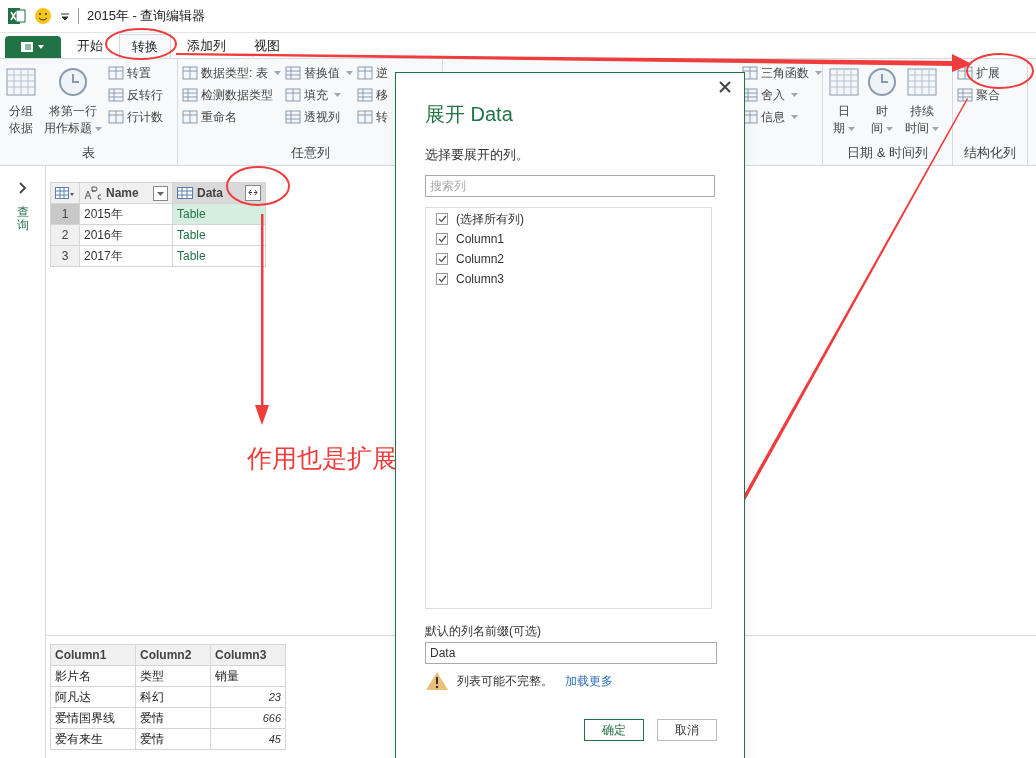  Describe the element at coordinates (318, 94) in the screenshot. I see `ribbon-button: 填充` at that location.